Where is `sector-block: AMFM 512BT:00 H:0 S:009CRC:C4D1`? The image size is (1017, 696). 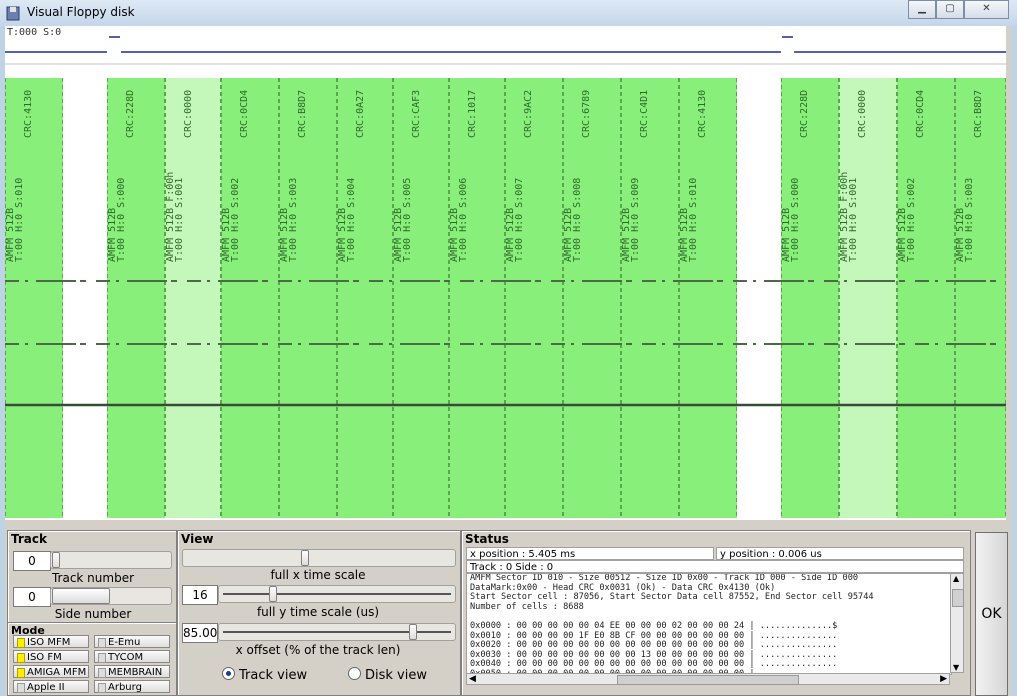 sector-block: AMFM 512BT:00 H:0 S:009CRC:C4D1 is located at coordinates (650, 298).